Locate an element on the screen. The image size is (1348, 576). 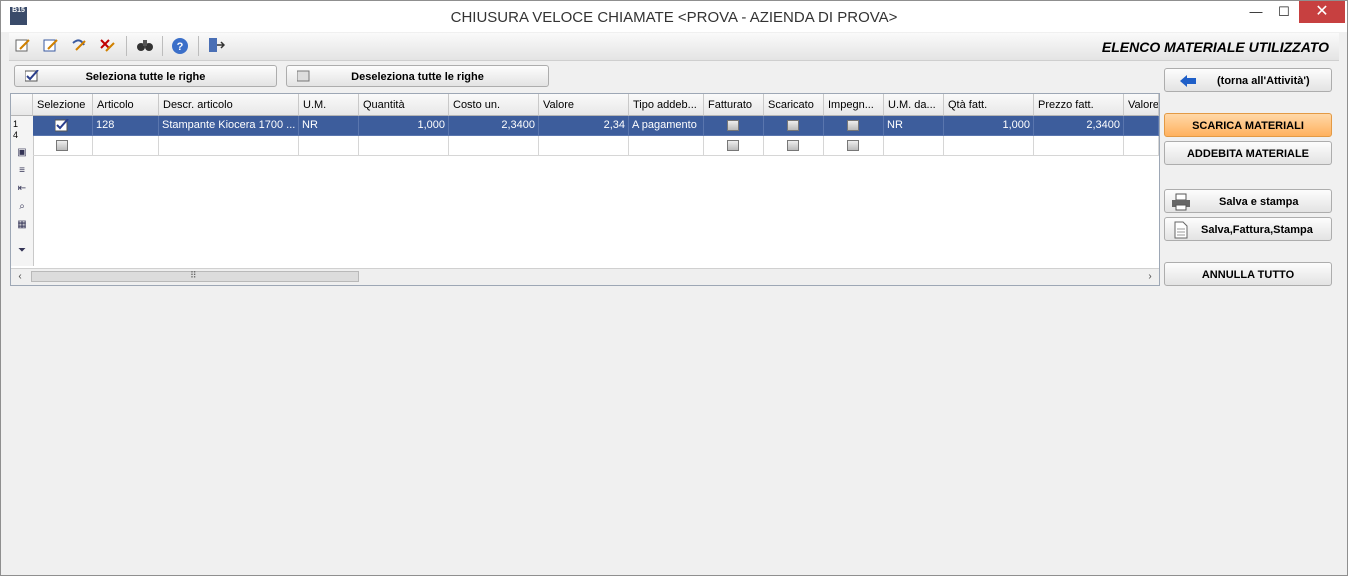
grid-corner is located at coordinates (22, 105).